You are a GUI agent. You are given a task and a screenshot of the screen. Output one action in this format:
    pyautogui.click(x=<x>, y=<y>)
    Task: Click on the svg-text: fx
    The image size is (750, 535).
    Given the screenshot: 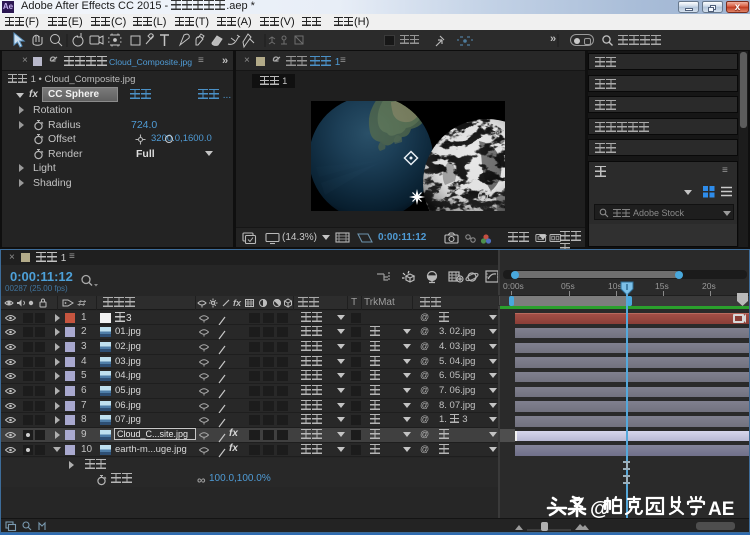 What is the action you would take?
    pyautogui.click(x=237, y=303)
    